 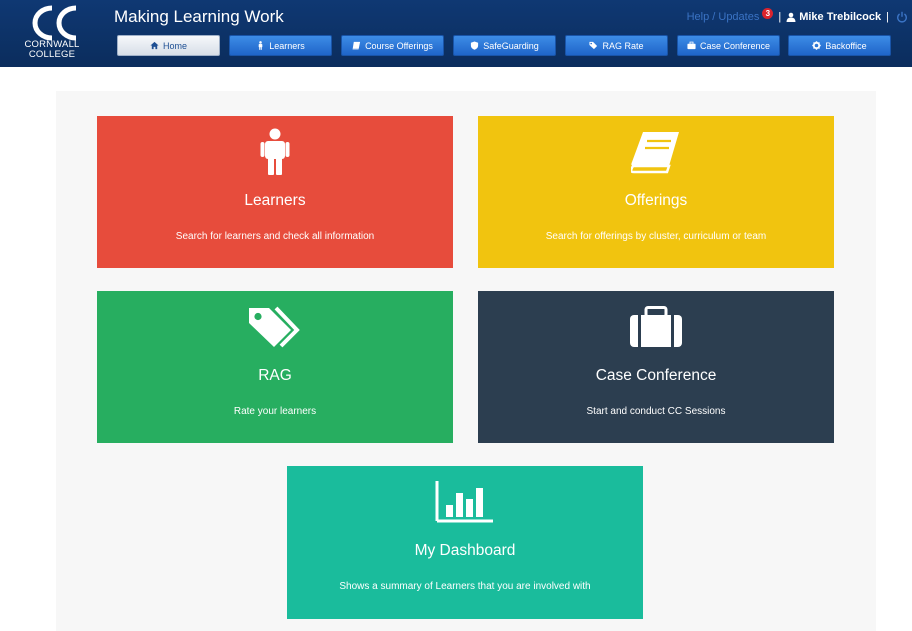 I want to click on nav-label: Case Conference, so click(x=735, y=45).